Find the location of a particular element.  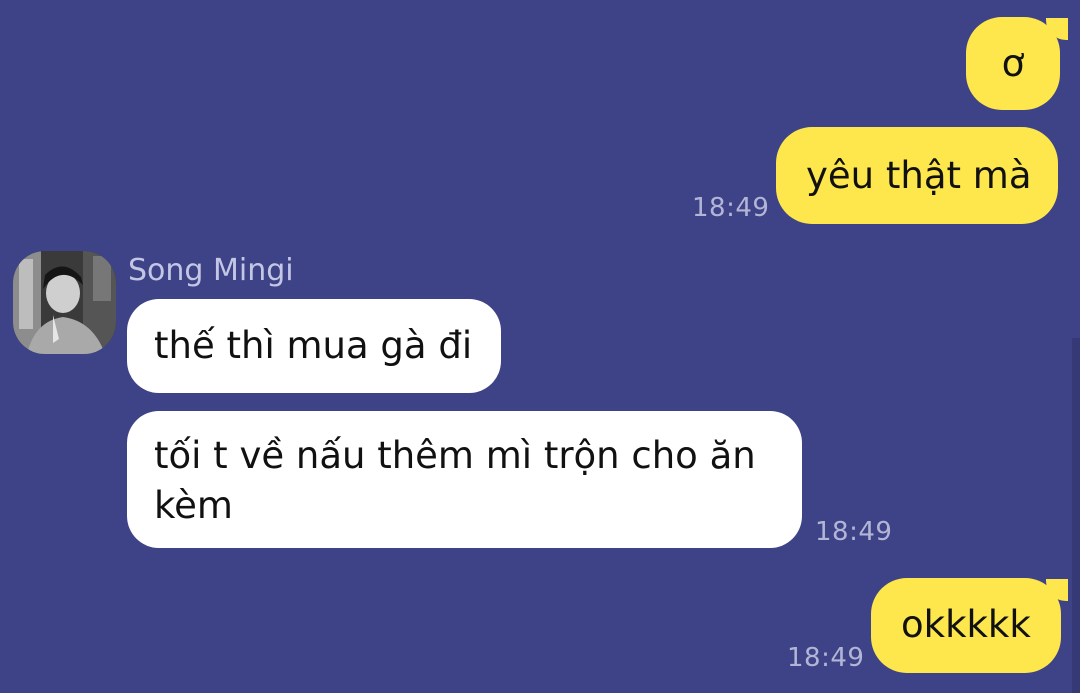

outgoing-message-bubble: okkkkk is located at coordinates (966, 625).